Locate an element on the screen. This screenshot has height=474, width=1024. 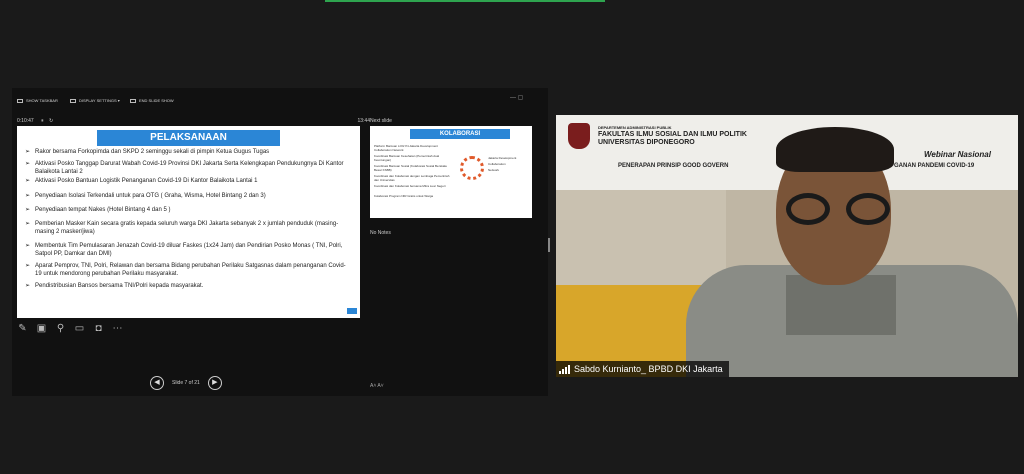
clock: 13:44 is located at coordinates (363, 121).